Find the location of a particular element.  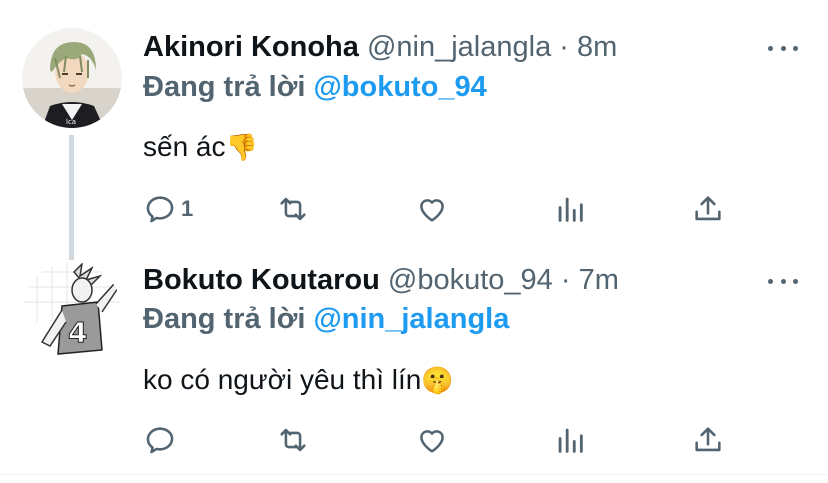

reply-button: 1 is located at coordinates (168, 209).